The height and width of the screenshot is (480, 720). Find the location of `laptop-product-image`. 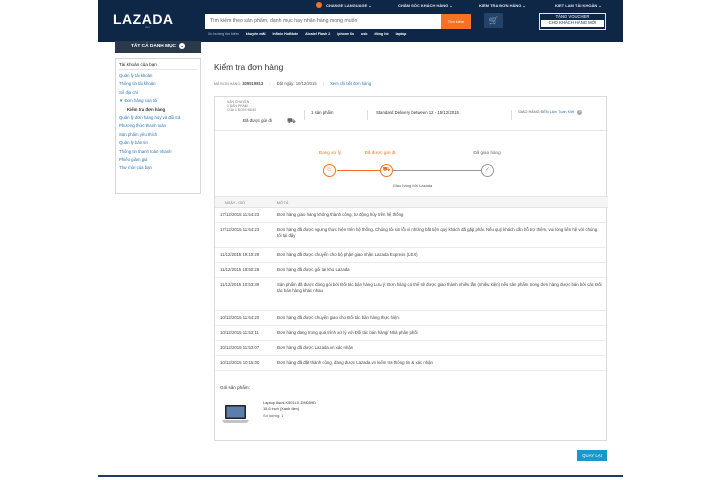

laptop-product-image is located at coordinates (235, 414).